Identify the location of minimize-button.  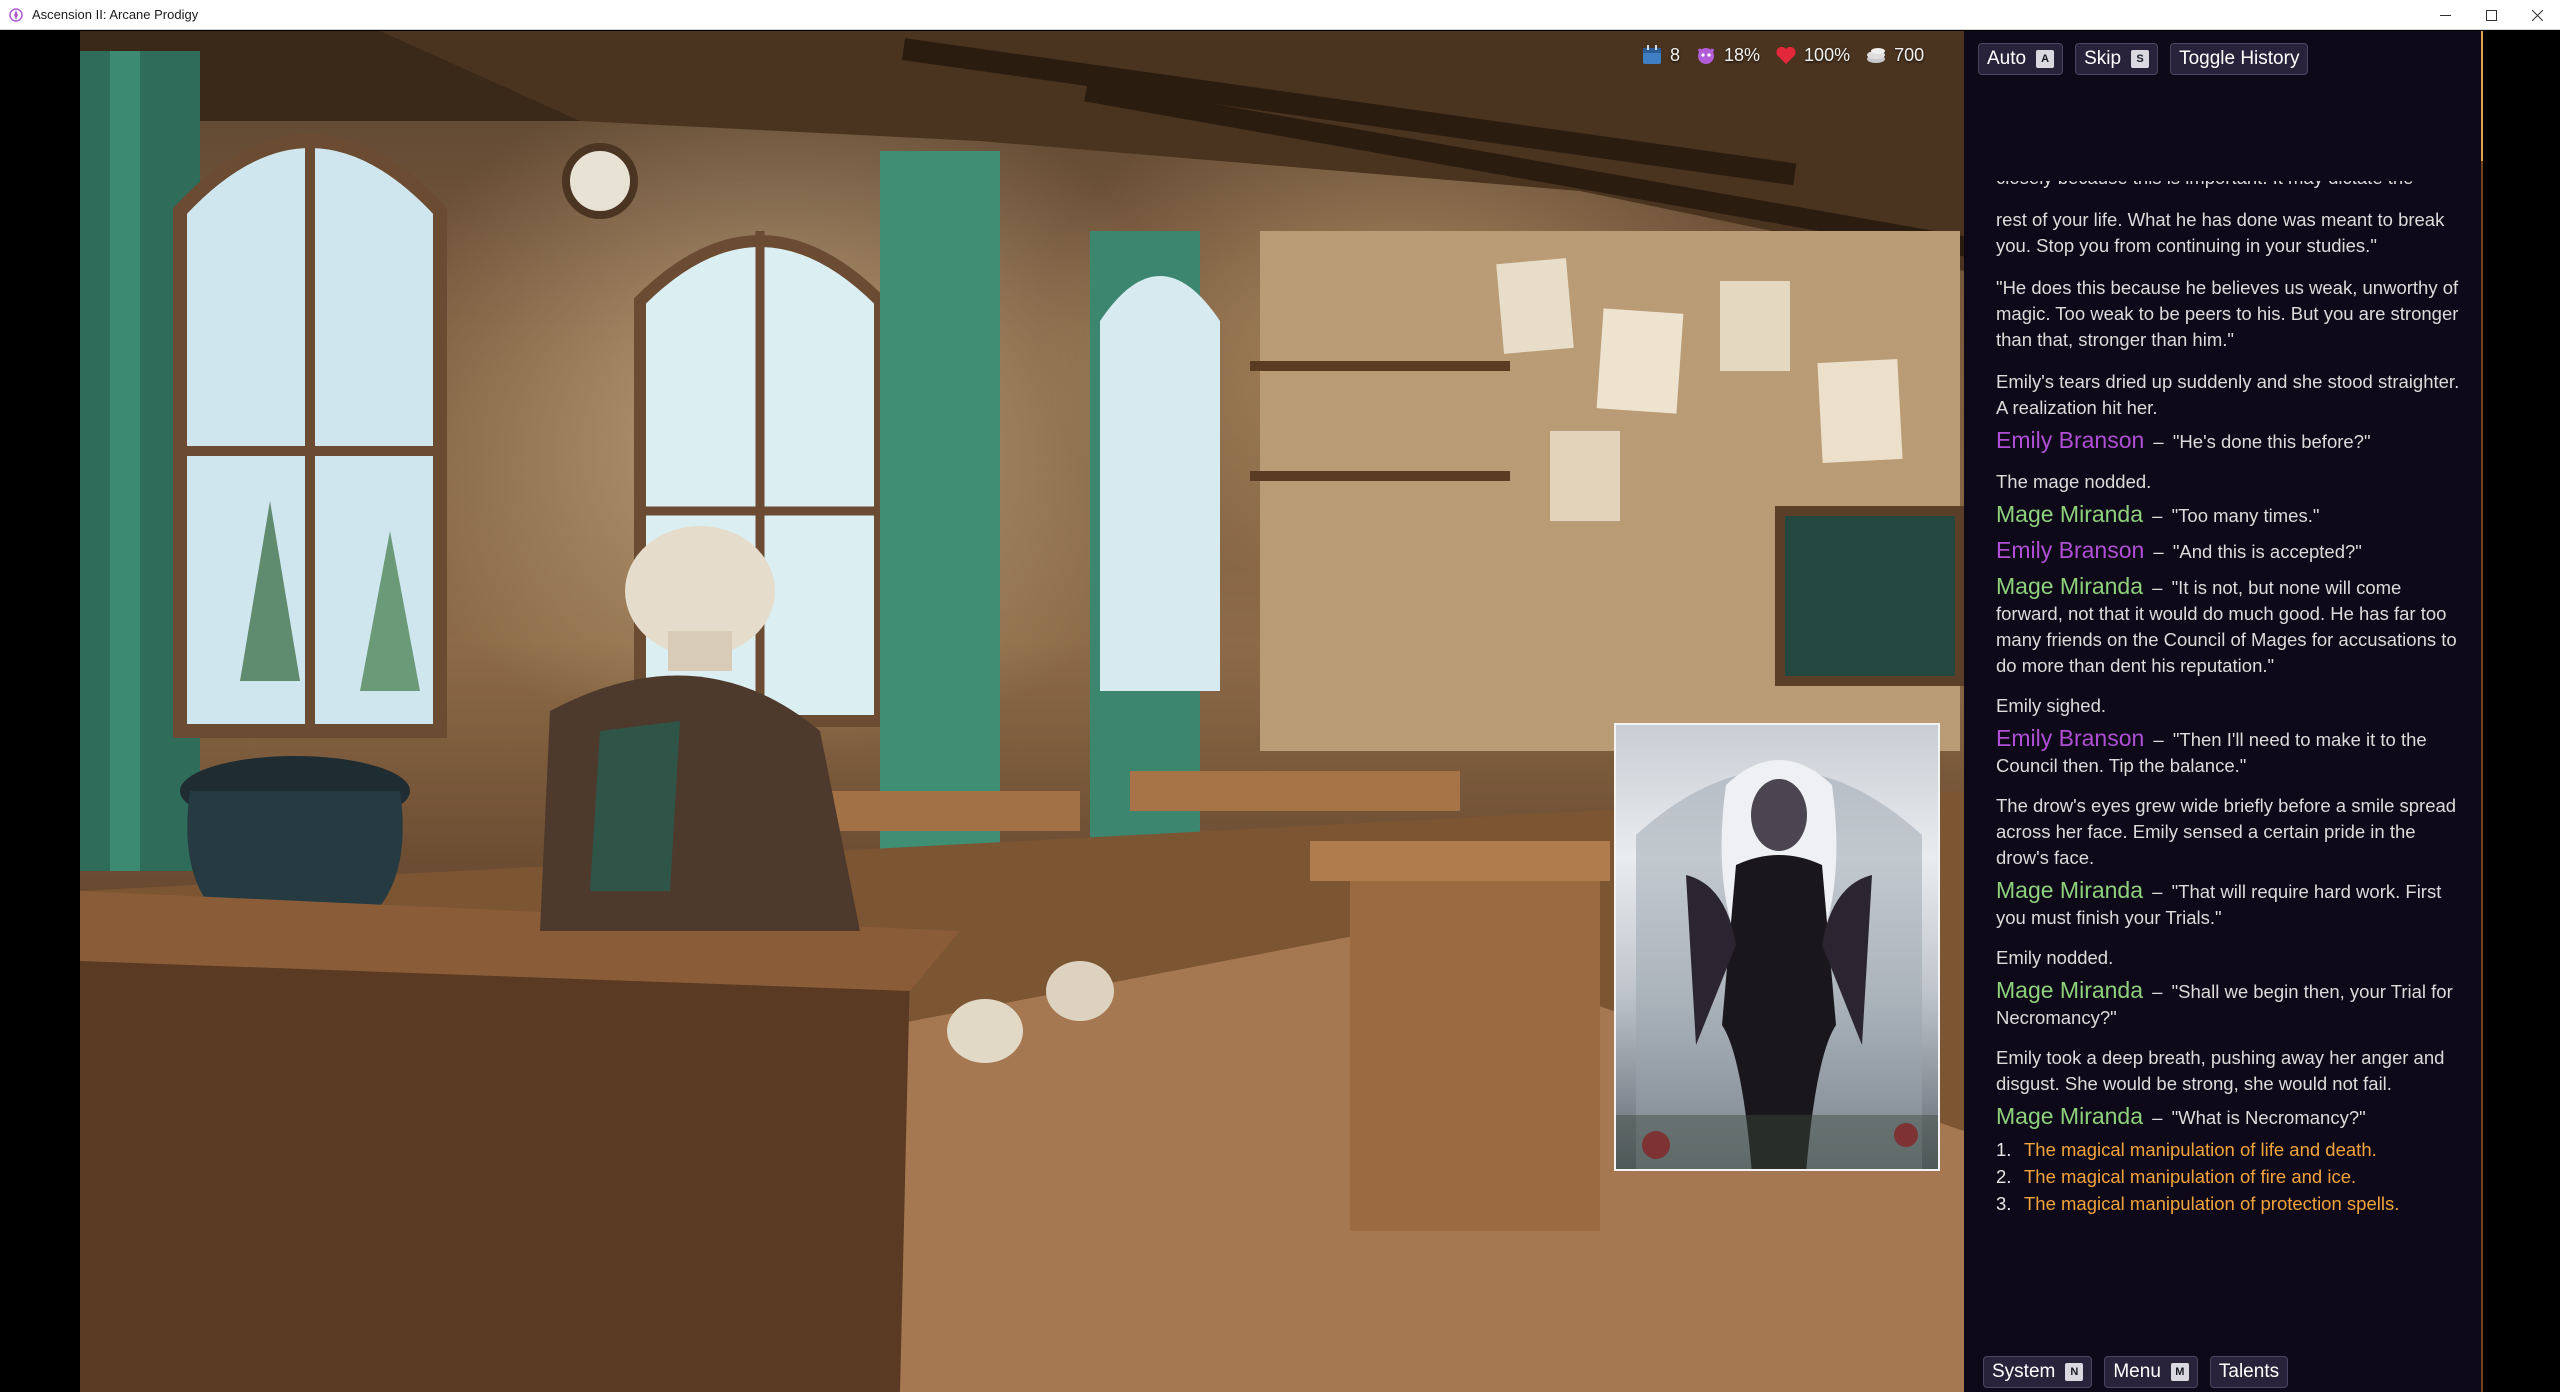
(2445, 15).